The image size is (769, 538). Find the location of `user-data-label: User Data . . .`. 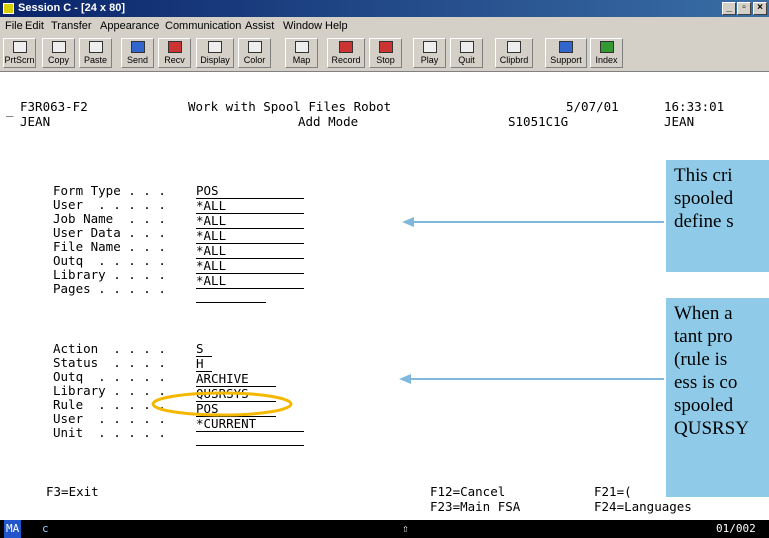

user-data-label: User Data . . . is located at coordinates (113, 232).